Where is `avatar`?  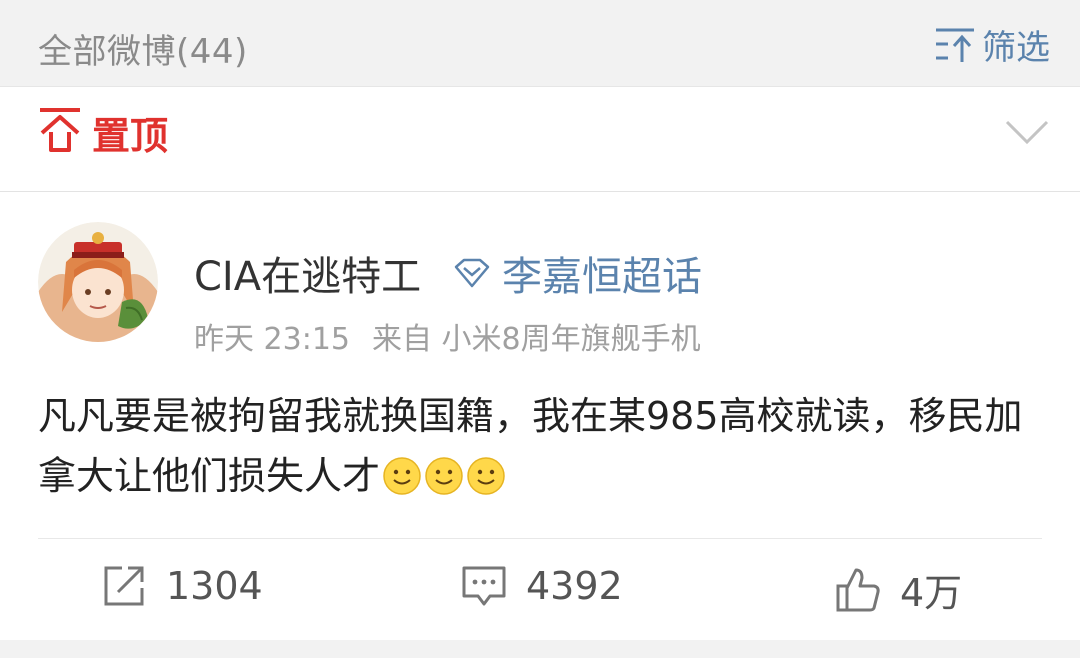
avatar is located at coordinates (98, 282).